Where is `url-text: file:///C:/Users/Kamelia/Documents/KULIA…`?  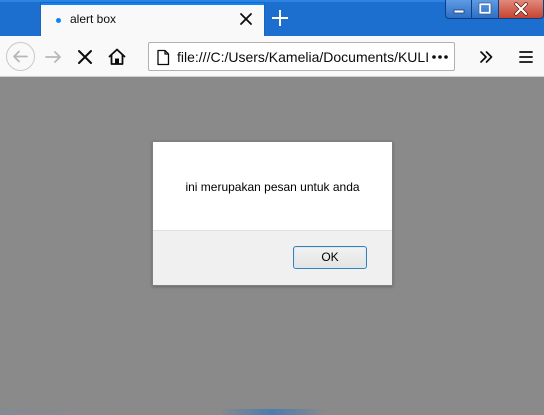
url-text: file:///C:/Users/Kamelia/Documents/KULIA… is located at coordinates (303, 57).